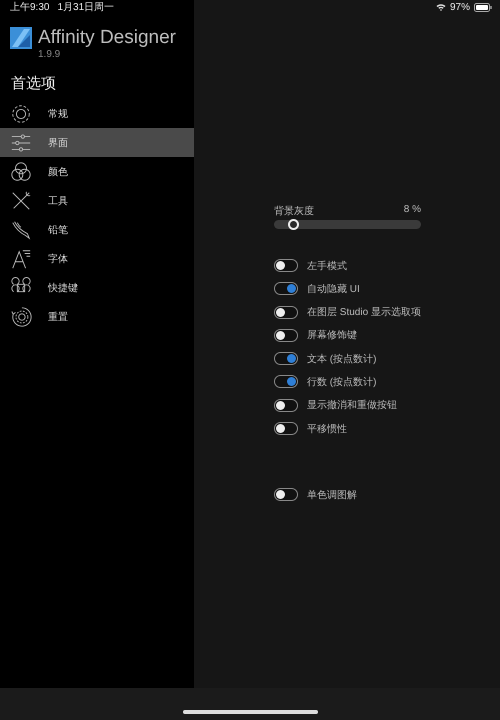  Describe the element at coordinates (21, 229) in the screenshot. I see `pen-icon` at that location.